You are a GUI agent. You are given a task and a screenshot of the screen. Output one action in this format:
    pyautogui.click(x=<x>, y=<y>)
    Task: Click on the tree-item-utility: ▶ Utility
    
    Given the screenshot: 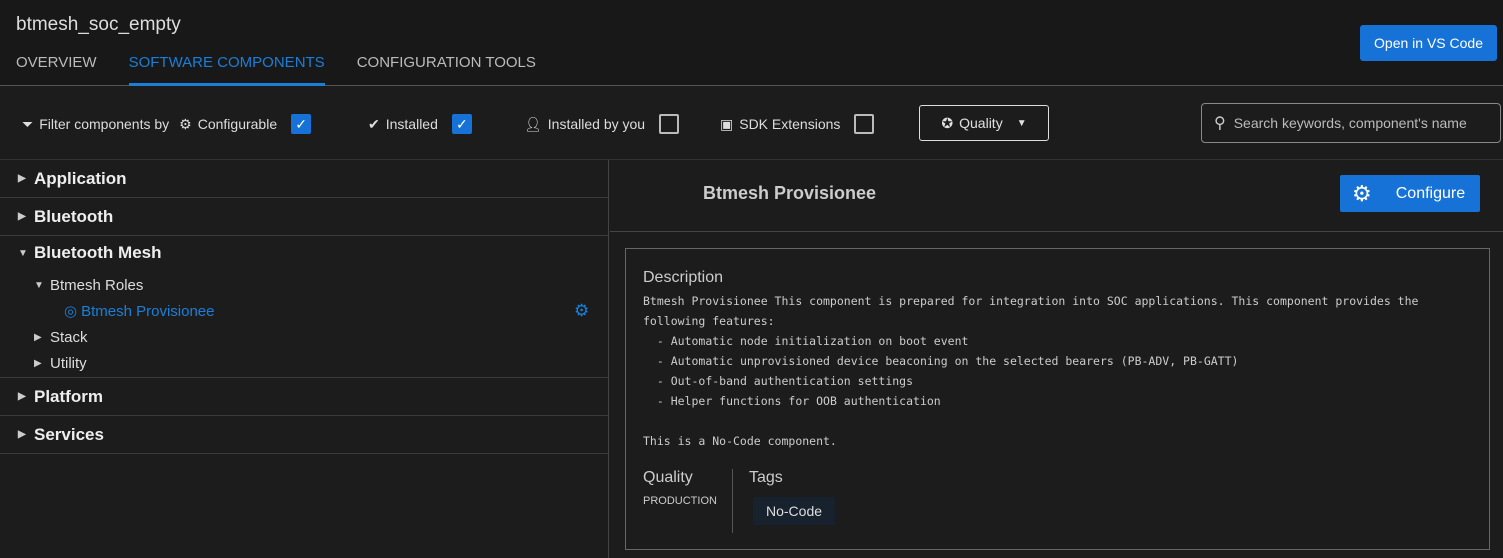 What is the action you would take?
    pyautogui.click(x=304, y=363)
    